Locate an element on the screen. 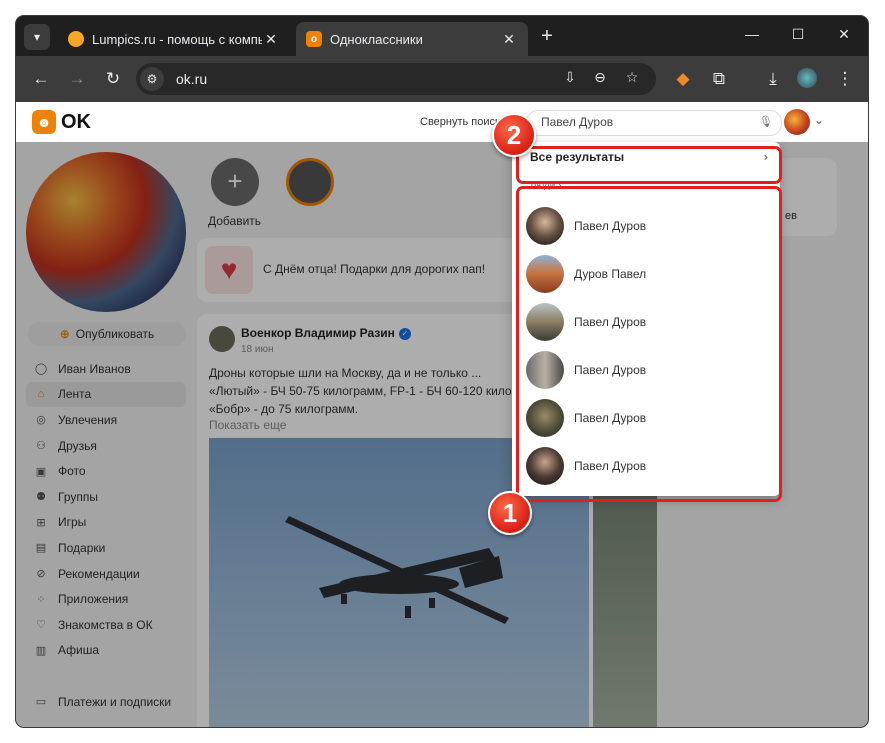 The image size is (885, 743). sidebar-item-label: Рекомендации is located at coordinates (99, 573).